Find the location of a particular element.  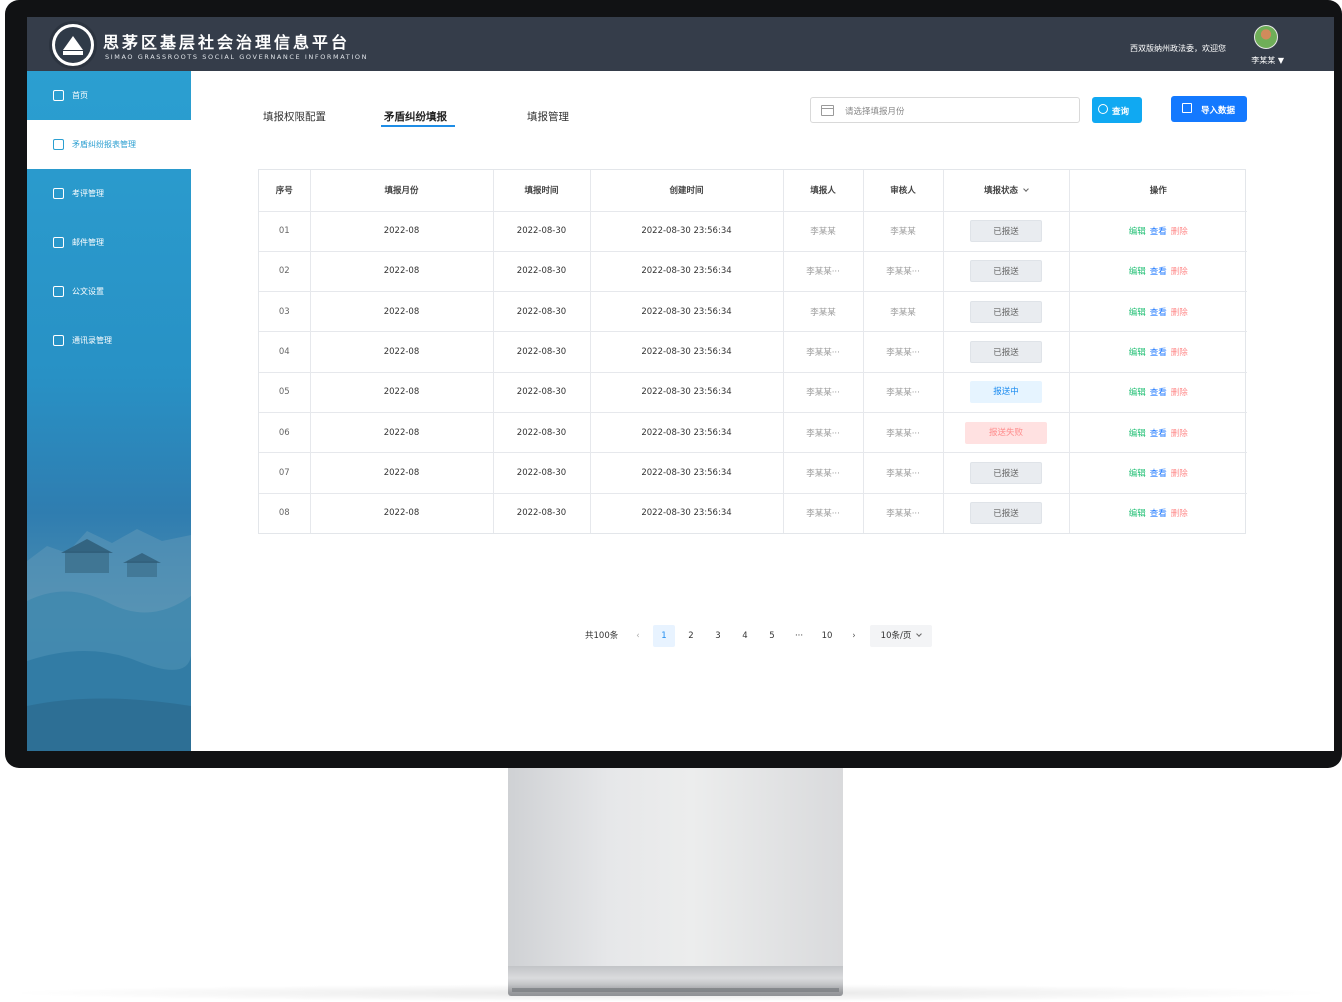

document-icon is located at coordinates (58, 291).